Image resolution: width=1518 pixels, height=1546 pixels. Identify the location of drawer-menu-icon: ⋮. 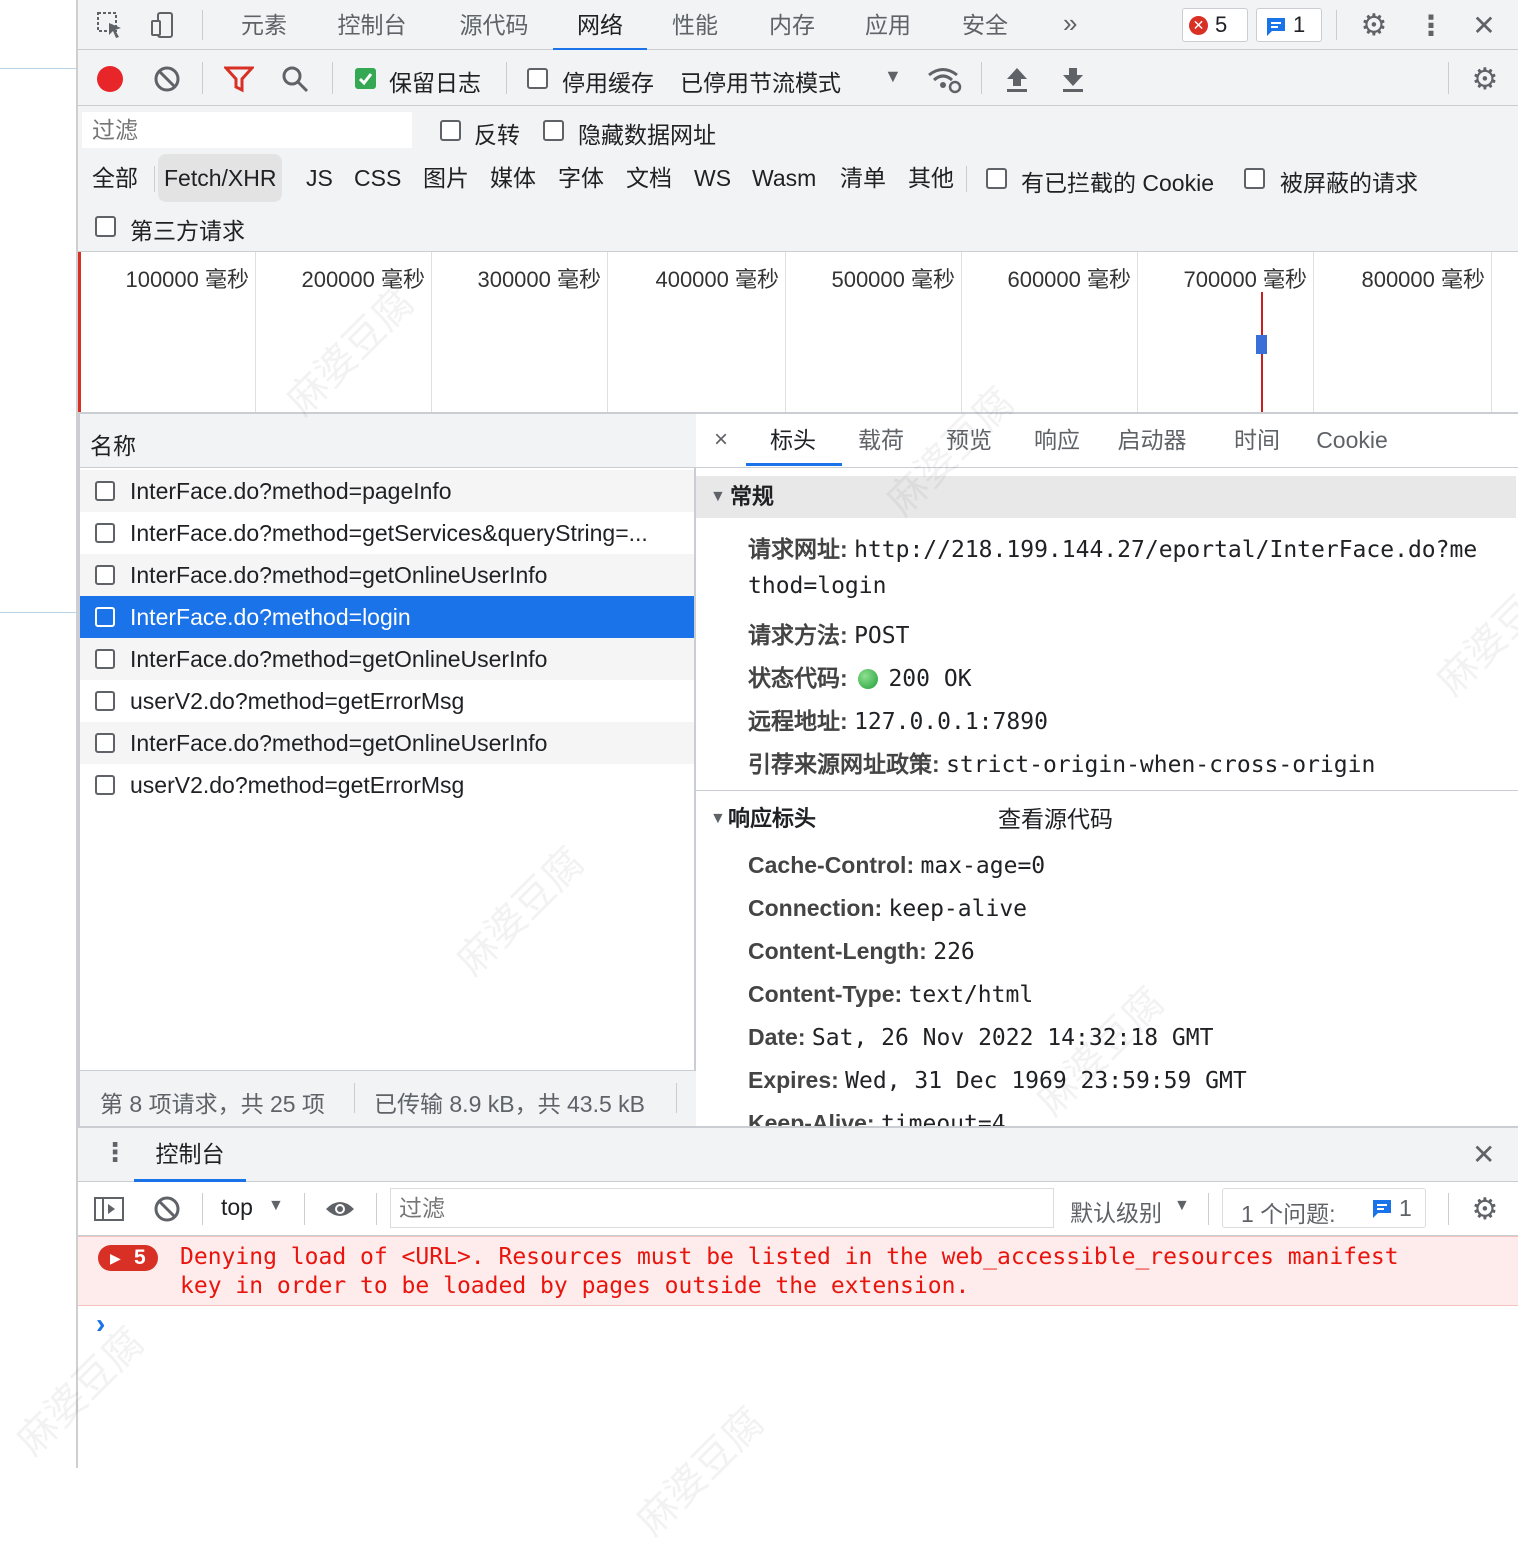
(115, 1152).